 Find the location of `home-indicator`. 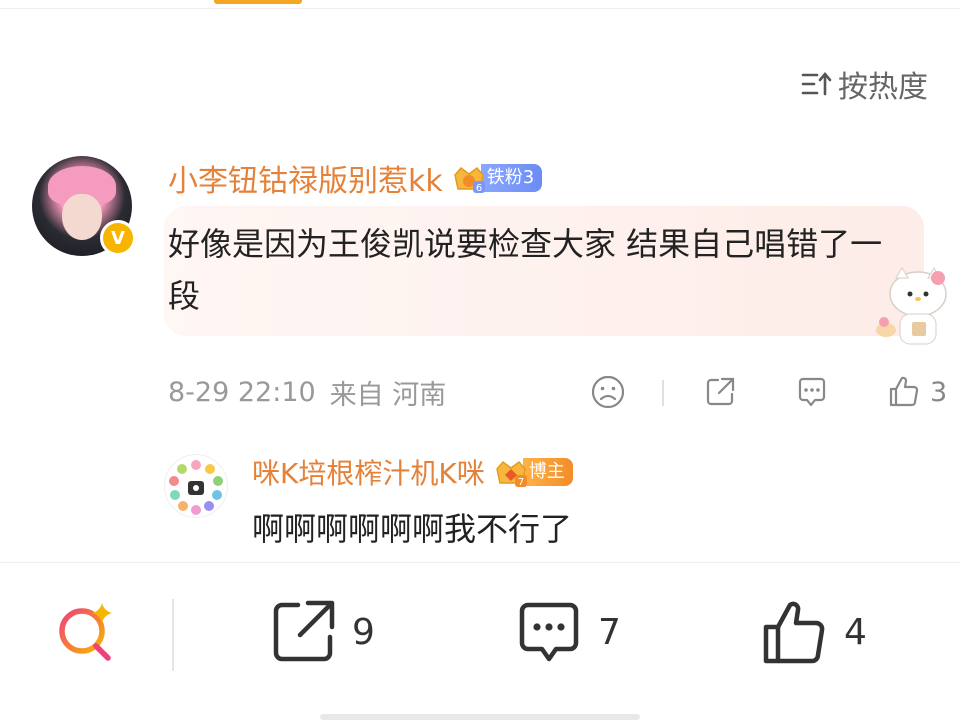

home-indicator is located at coordinates (480, 717).